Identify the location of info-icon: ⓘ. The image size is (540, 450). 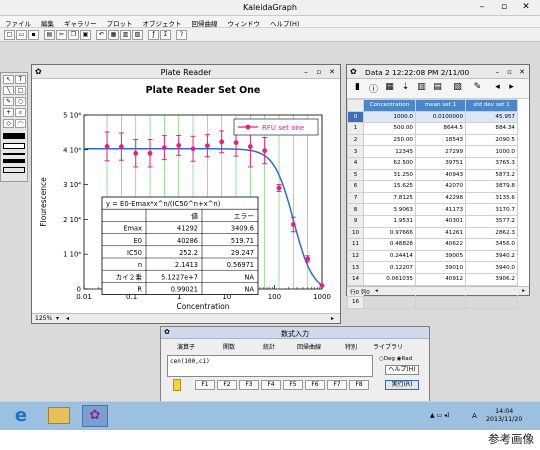
(373, 88).